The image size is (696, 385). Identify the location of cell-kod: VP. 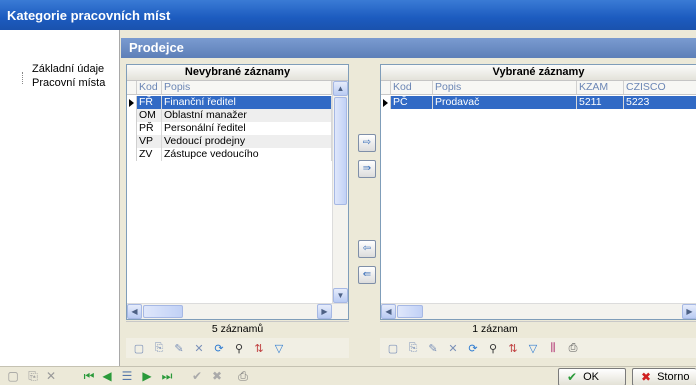
(149, 141).